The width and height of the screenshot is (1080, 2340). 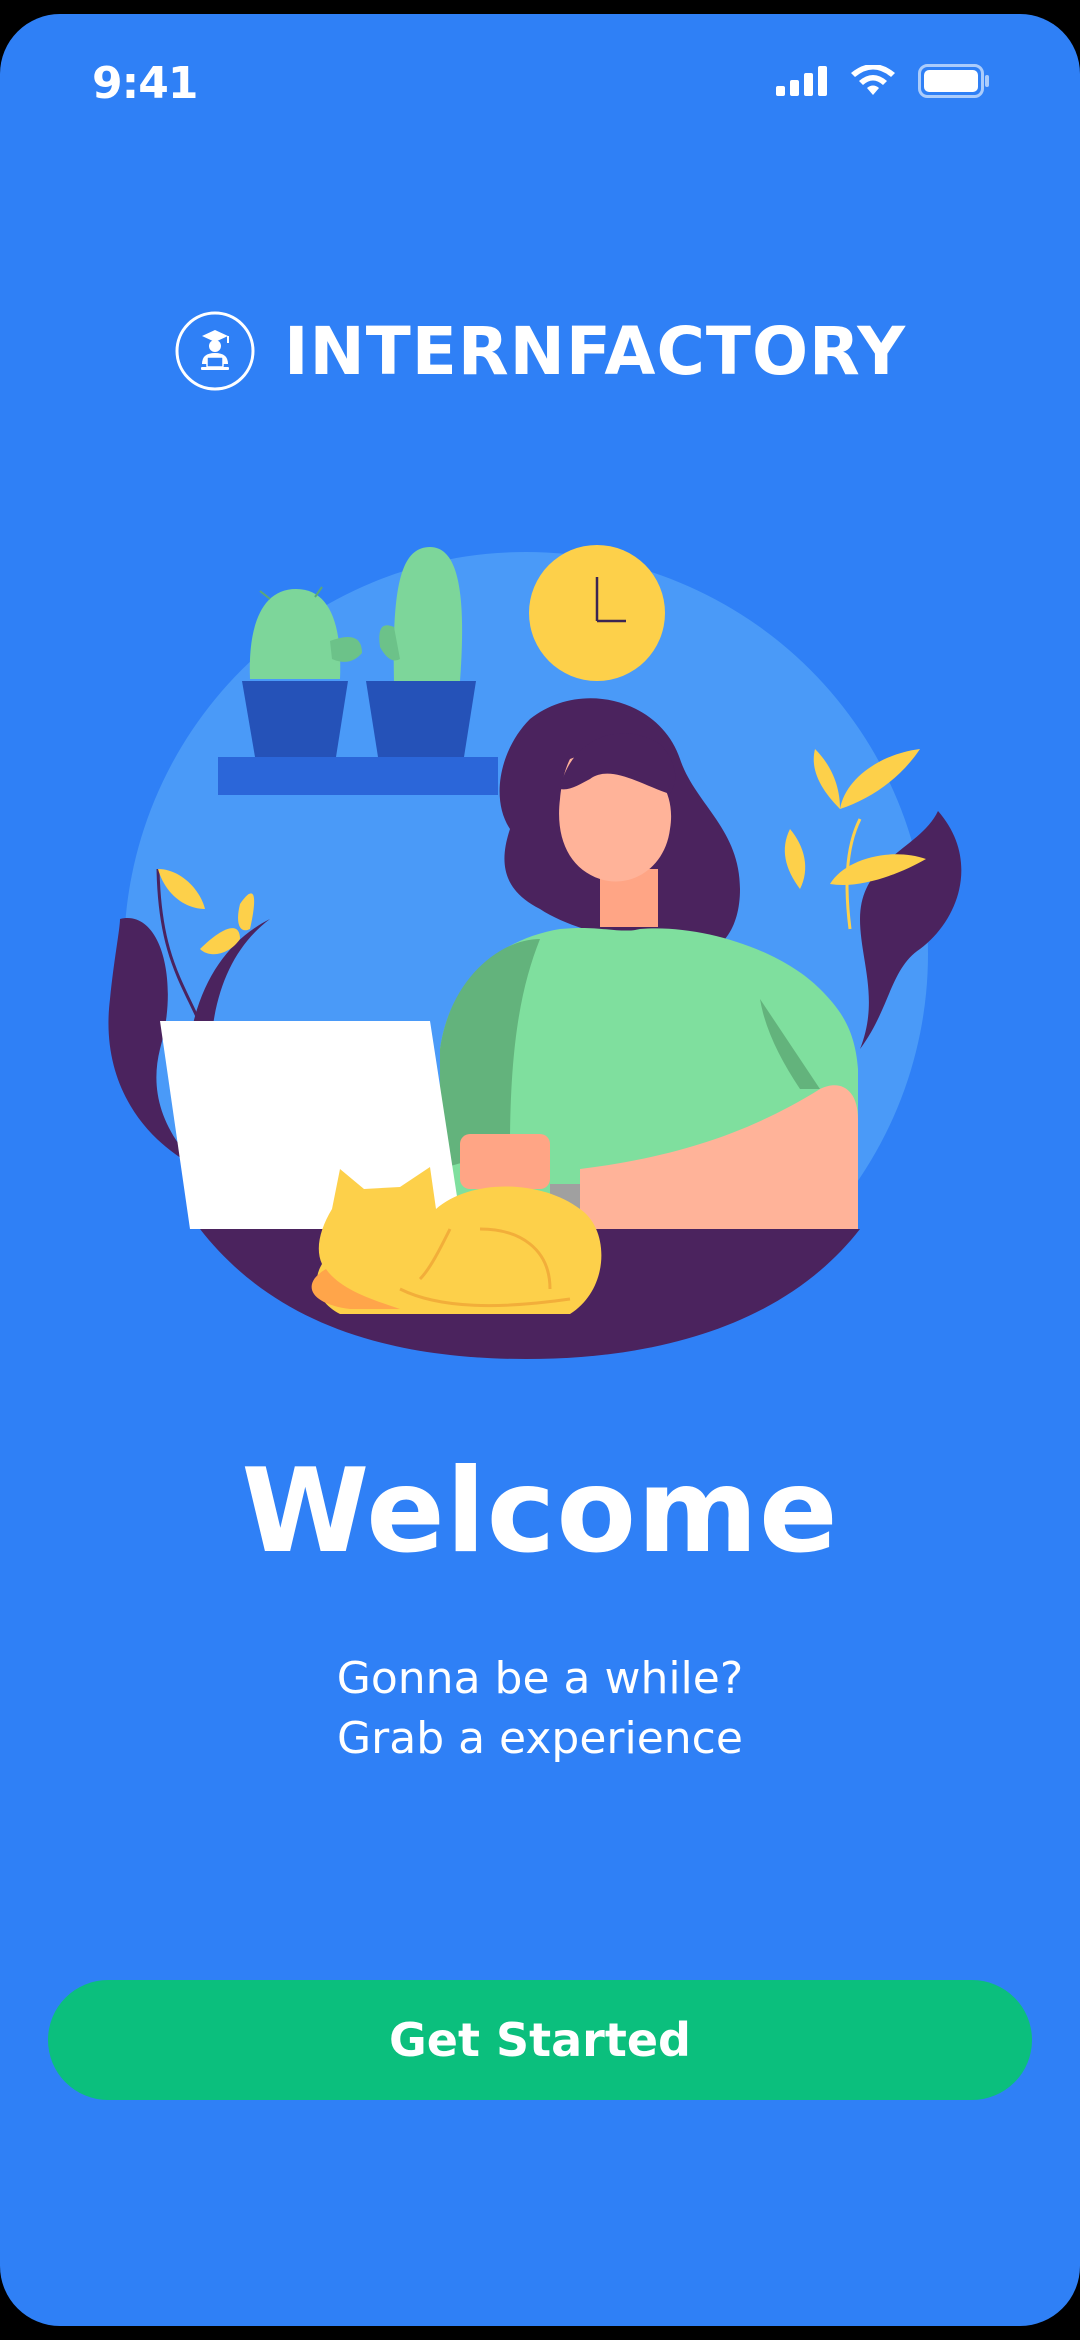 I want to click on brand-header: INTERNFACTORY, so click(x=540, y=351).